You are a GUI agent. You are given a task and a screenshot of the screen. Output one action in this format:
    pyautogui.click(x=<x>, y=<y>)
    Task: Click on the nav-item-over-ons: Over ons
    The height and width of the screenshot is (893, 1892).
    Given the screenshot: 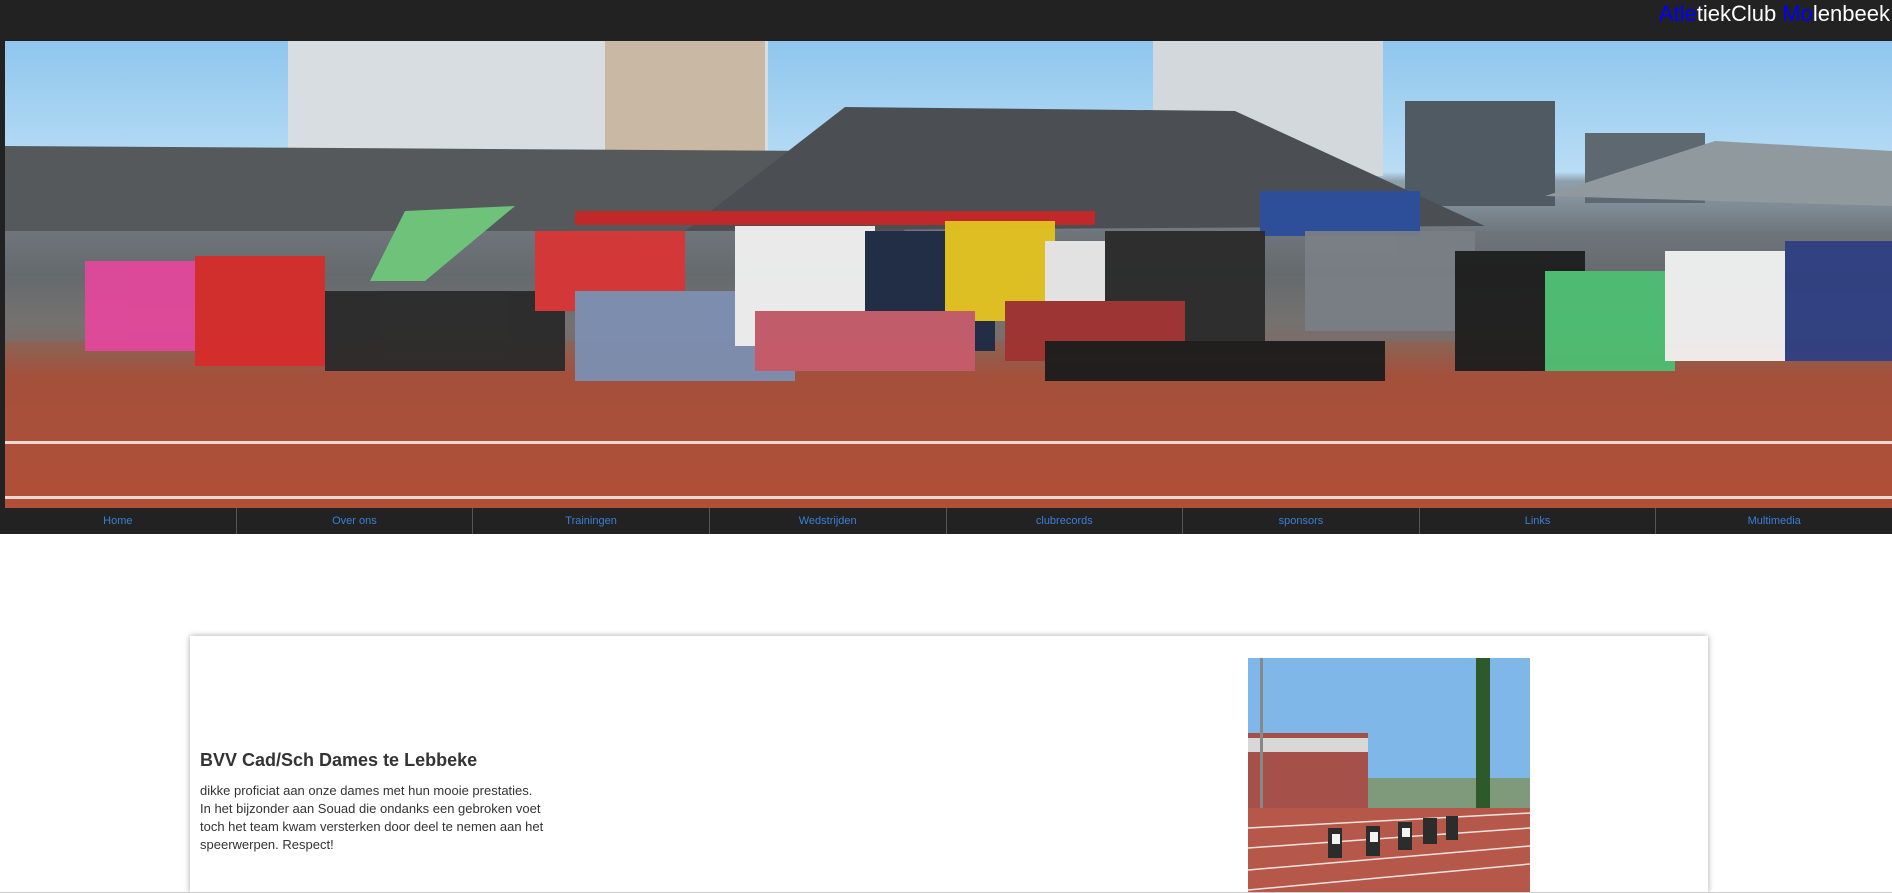 What is the action you would take?
    pyautogui.click(x=354, y=521)
    